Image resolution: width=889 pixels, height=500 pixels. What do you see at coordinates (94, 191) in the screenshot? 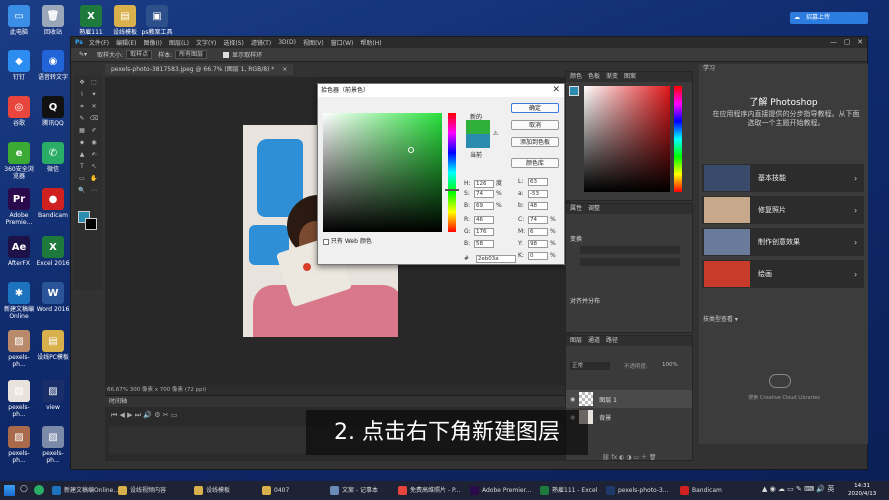
I see `tool-icon: ⋯` at bounding box center [94, 191].